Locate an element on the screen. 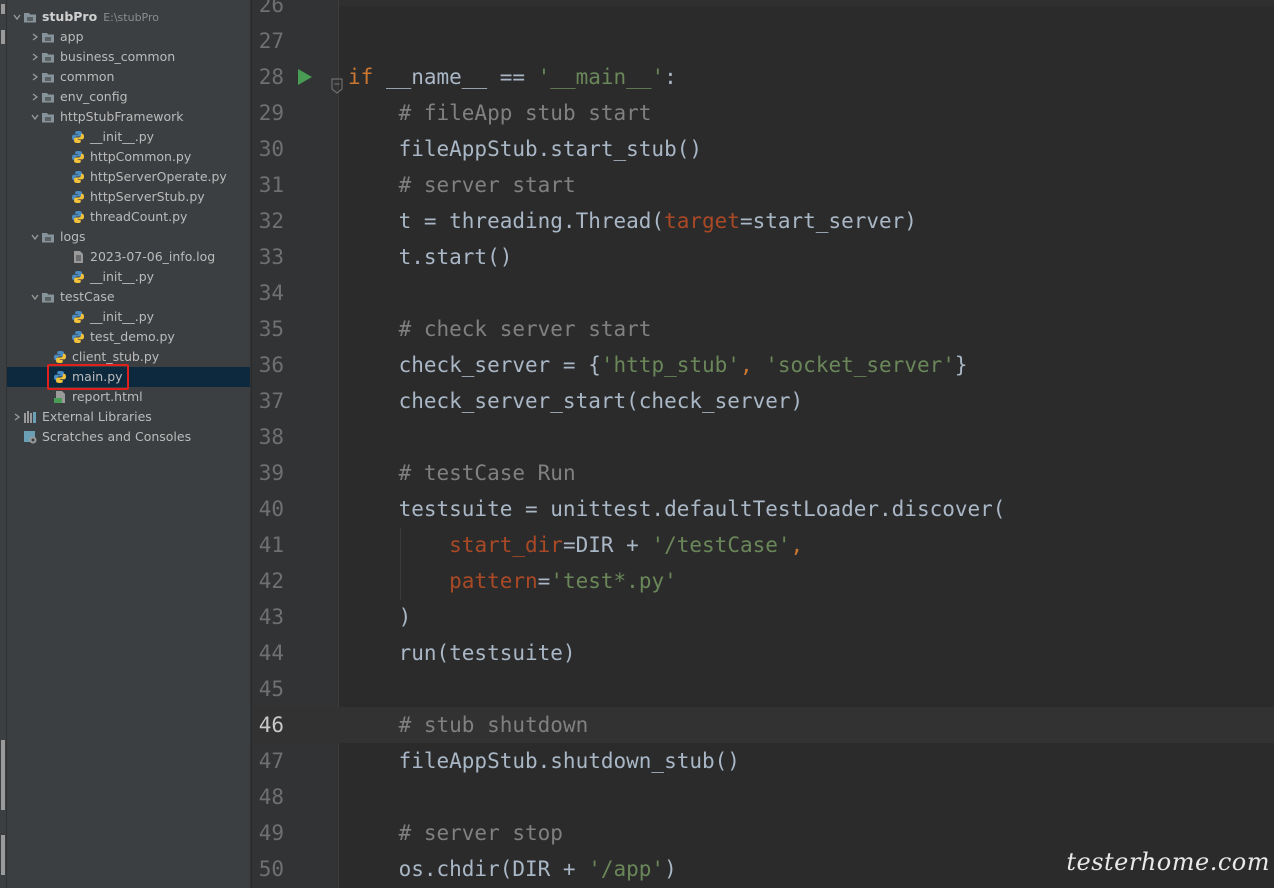  line-number: 40 is located at coordinates (271, 509).